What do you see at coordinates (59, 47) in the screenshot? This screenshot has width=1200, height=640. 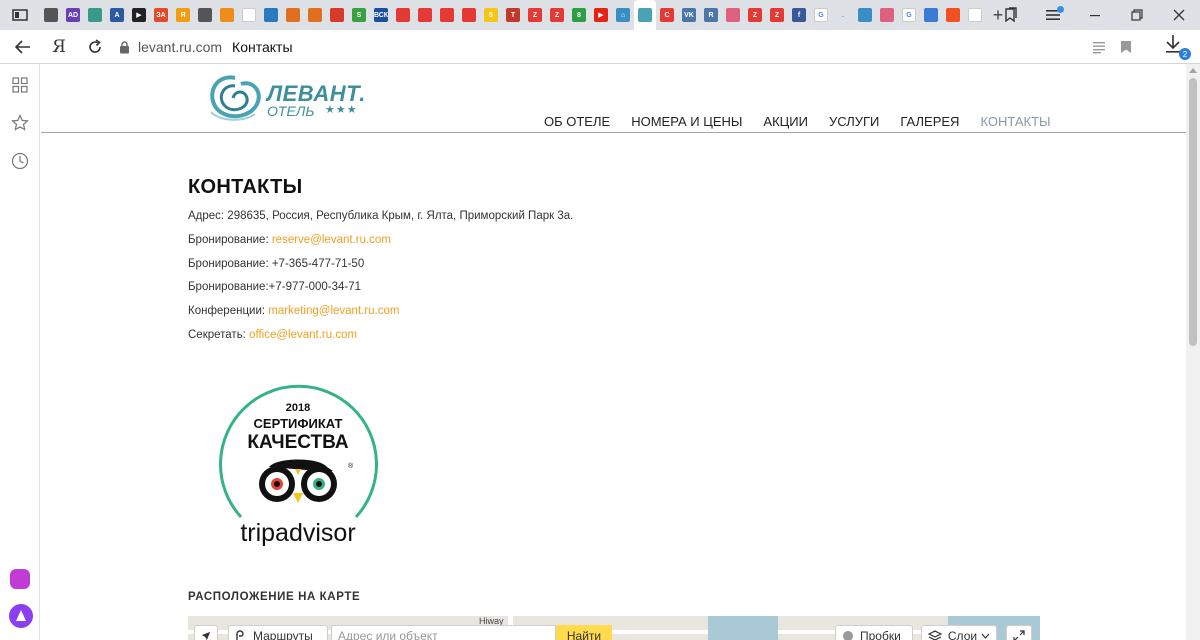 I see `yandex-home-button: Я` at bounding box center [59, 47].